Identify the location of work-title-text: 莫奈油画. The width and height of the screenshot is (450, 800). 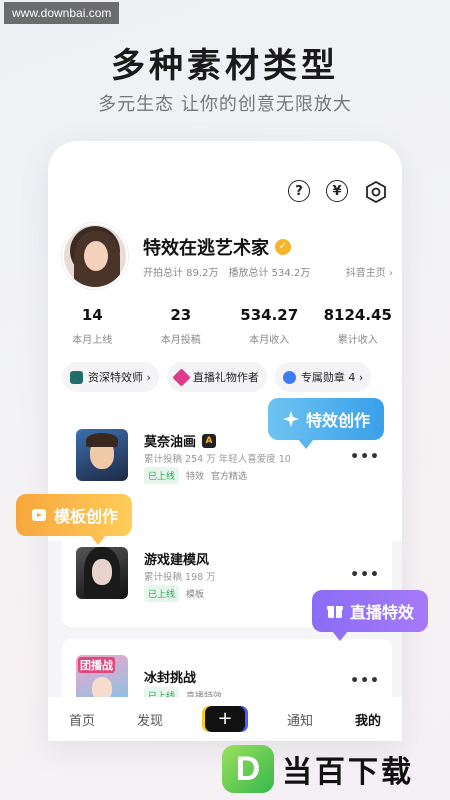
(170, 442).